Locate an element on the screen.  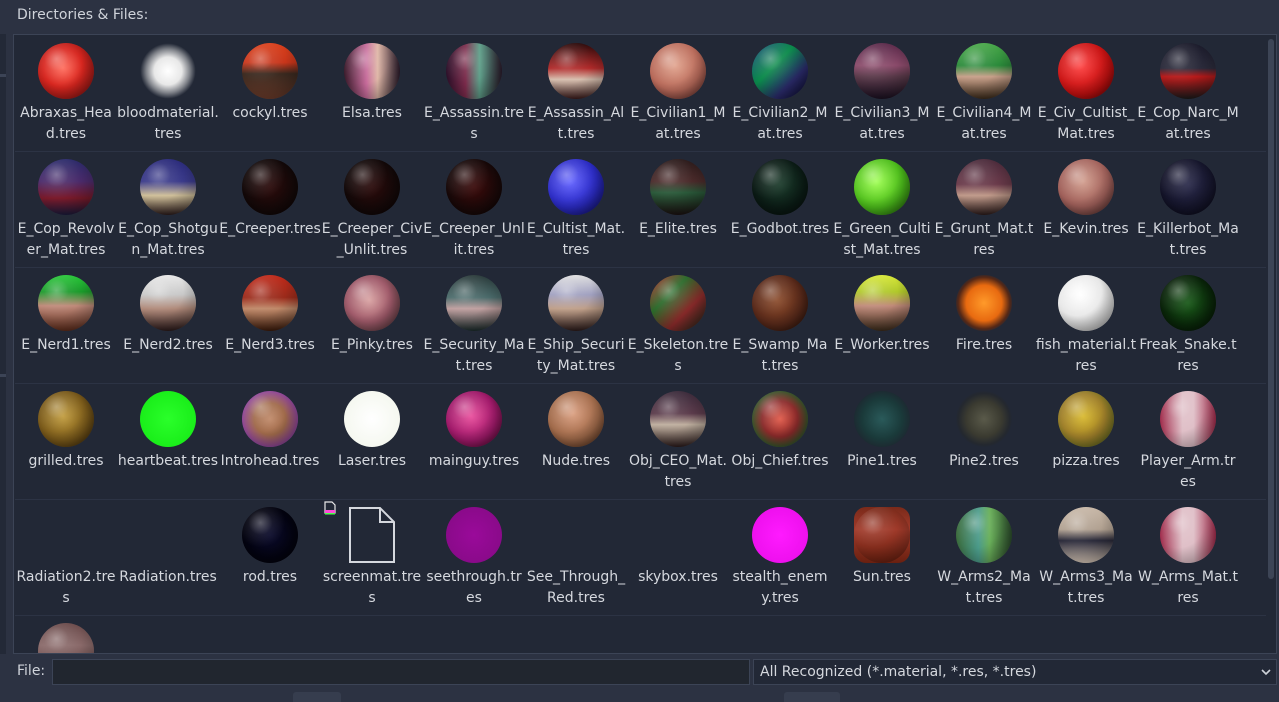
file-item: E_Cop_Revolver_Mat.tres is located at coordinates (66, 207).